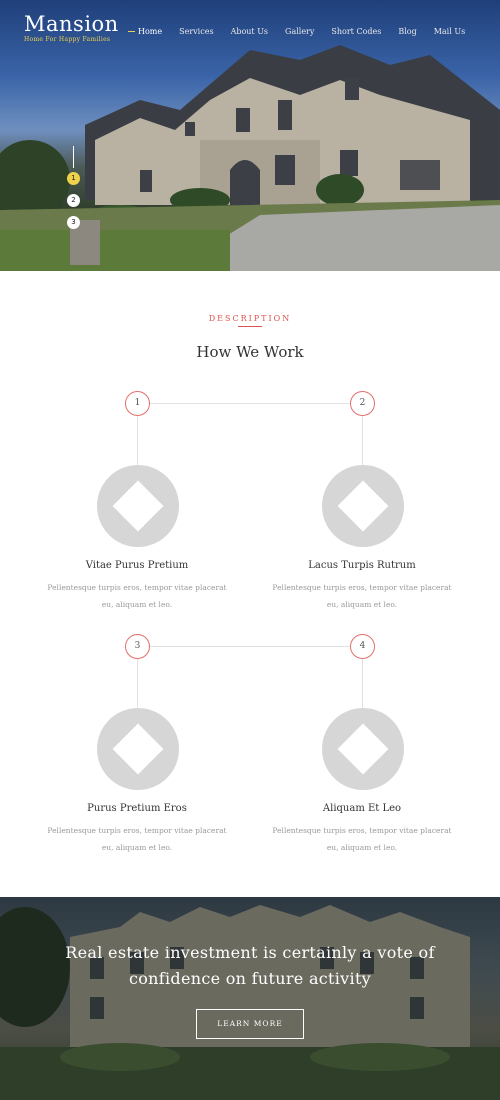  I want to click on nav-blog: Blog, so click(407, 31).